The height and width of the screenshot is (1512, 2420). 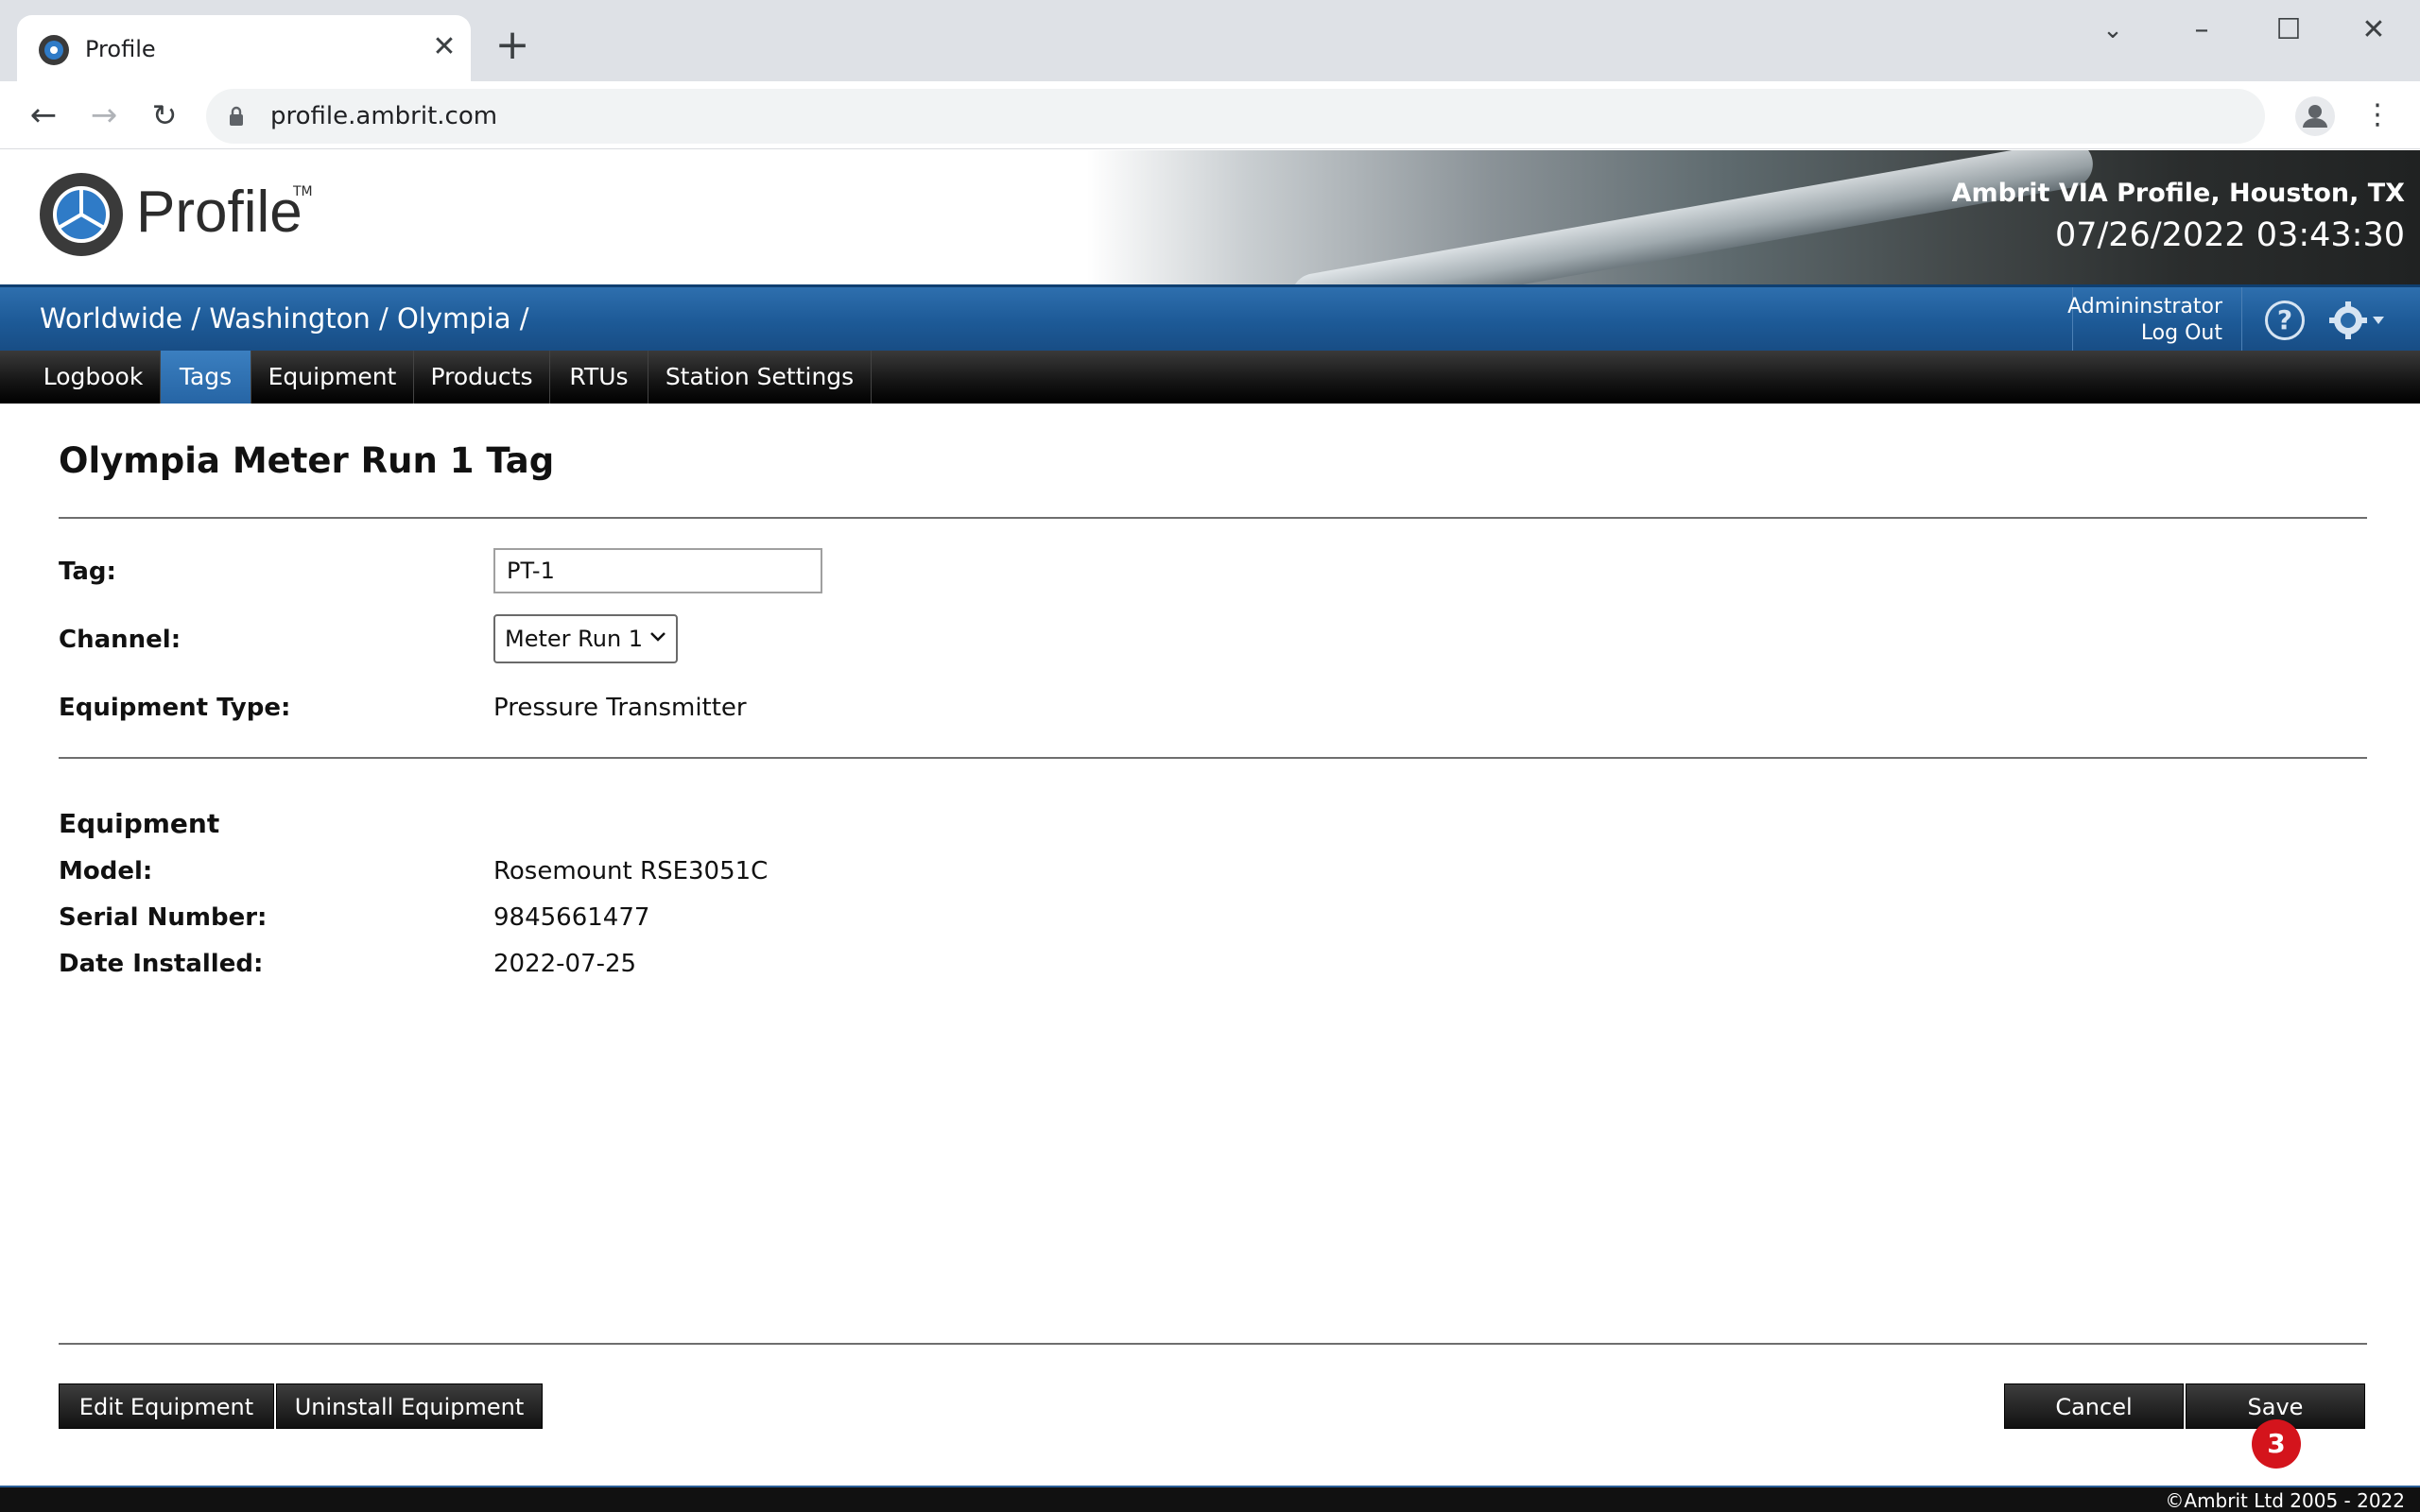 What do you see at coordinates (284, 318) in the screenshot?
I see `breadcrumb: Worldwide / Washington / Olympia /` at bounding box center [284, 318].